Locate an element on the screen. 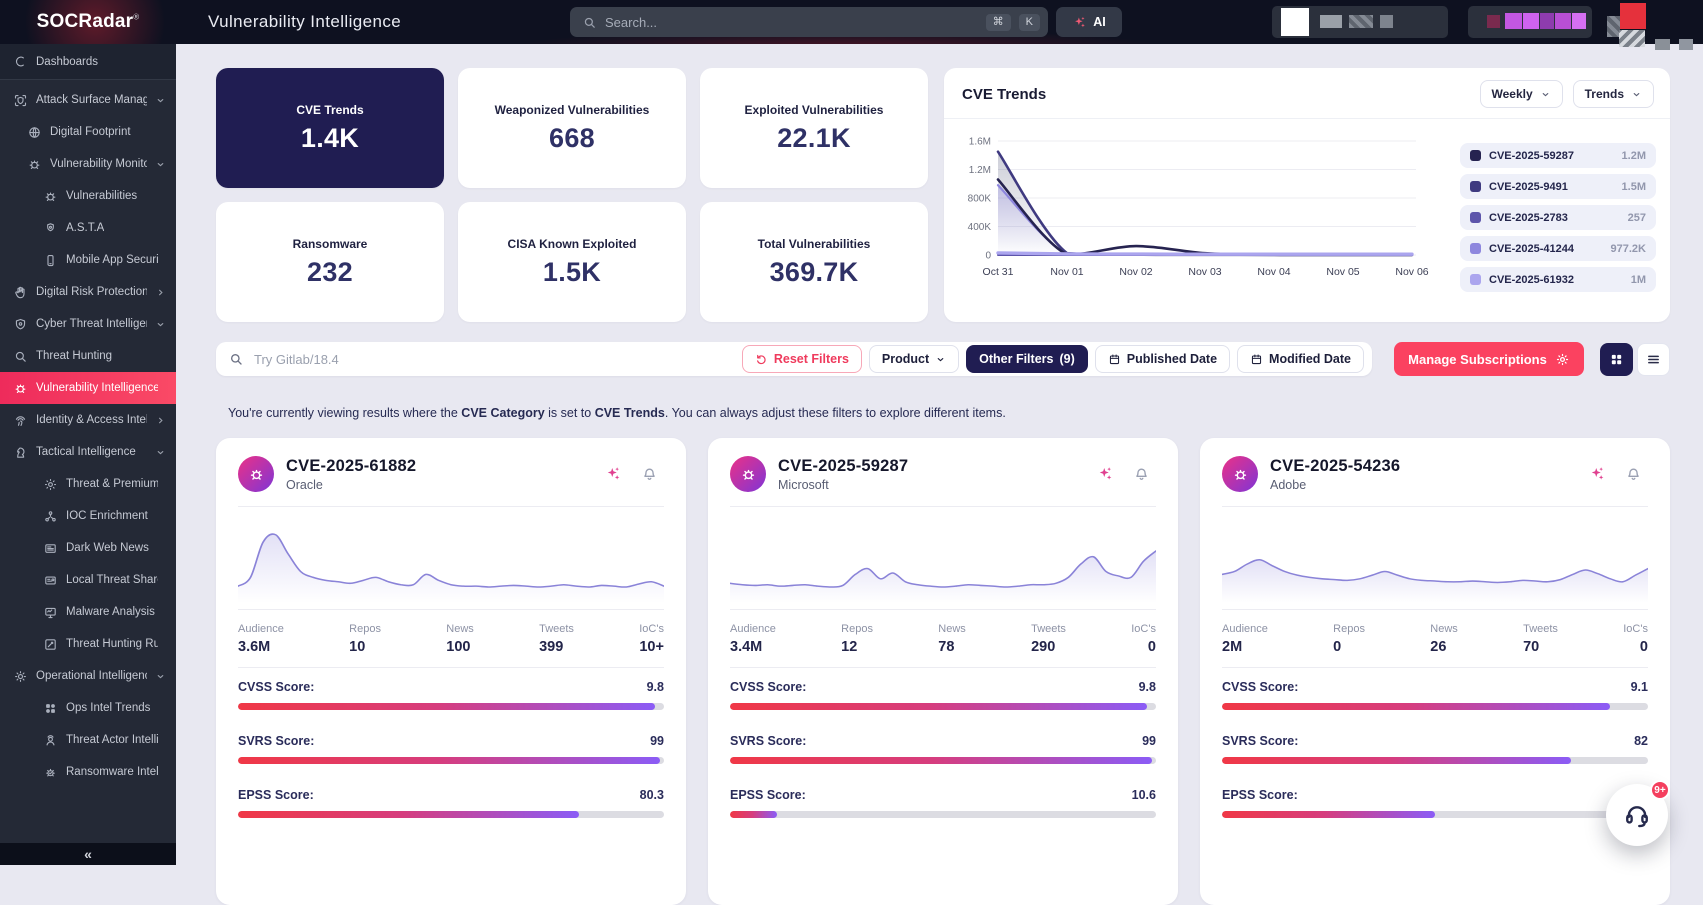 The height and width of the screenshot is (905, 1703). sidebar-item-threat-premium-feeds: Threat & Premium Feeds is located at coordinates (88, 484).